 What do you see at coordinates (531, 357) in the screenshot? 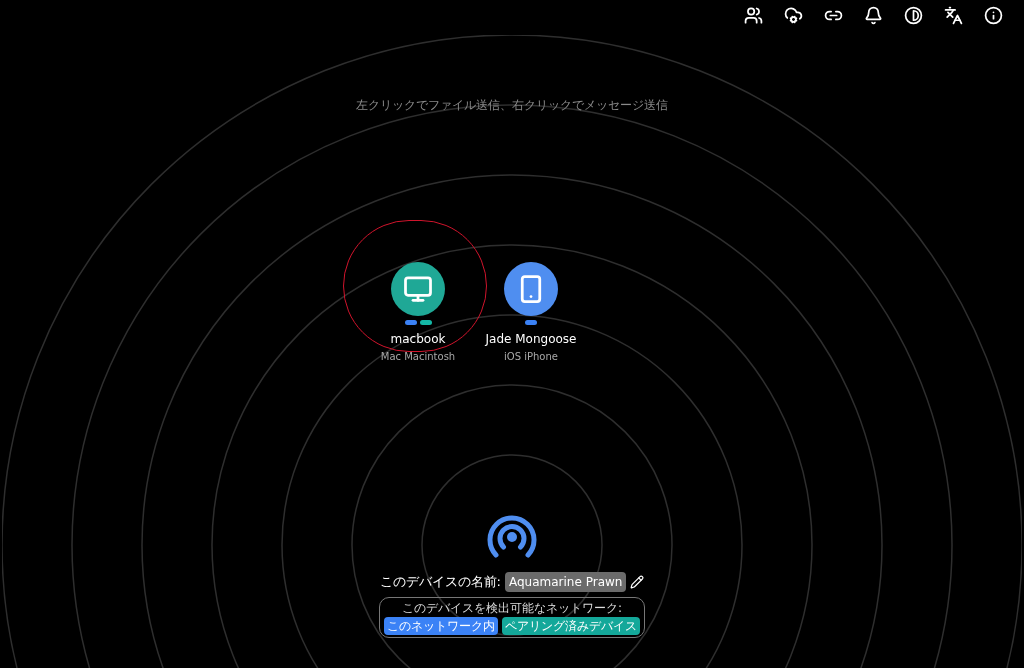
I see `device-type: iOS iPhone` at bounding box center [531, 357].